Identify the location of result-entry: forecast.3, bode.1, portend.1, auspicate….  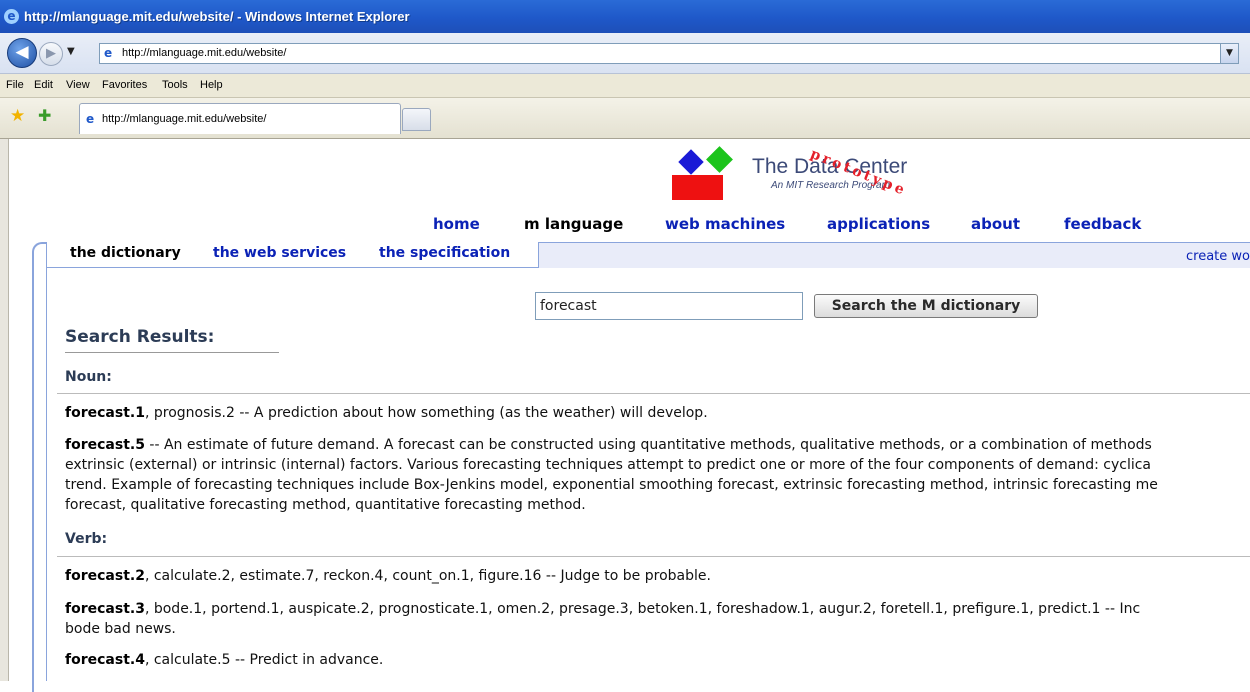
(657, 619).